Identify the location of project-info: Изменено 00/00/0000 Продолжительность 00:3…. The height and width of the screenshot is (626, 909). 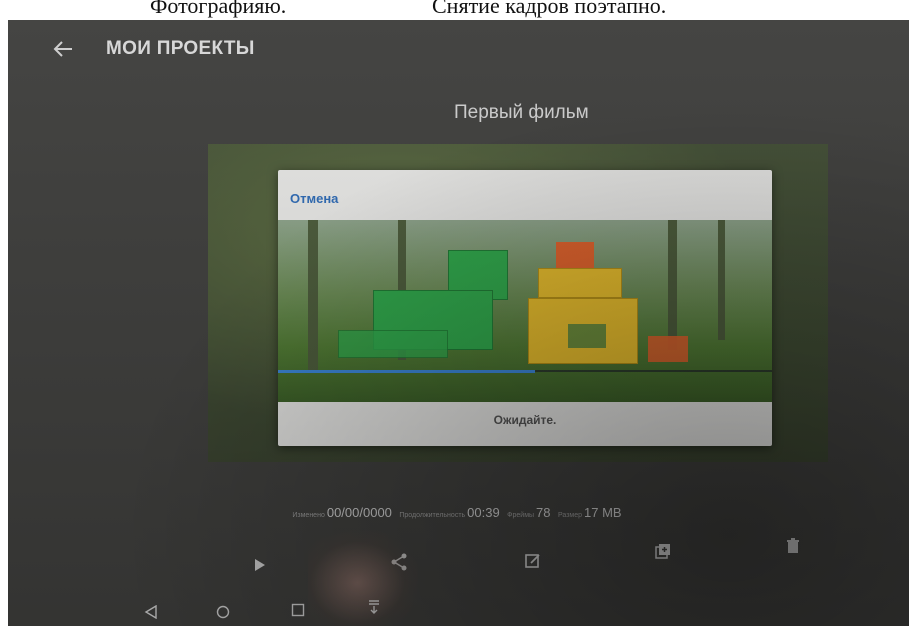
(458, 513).